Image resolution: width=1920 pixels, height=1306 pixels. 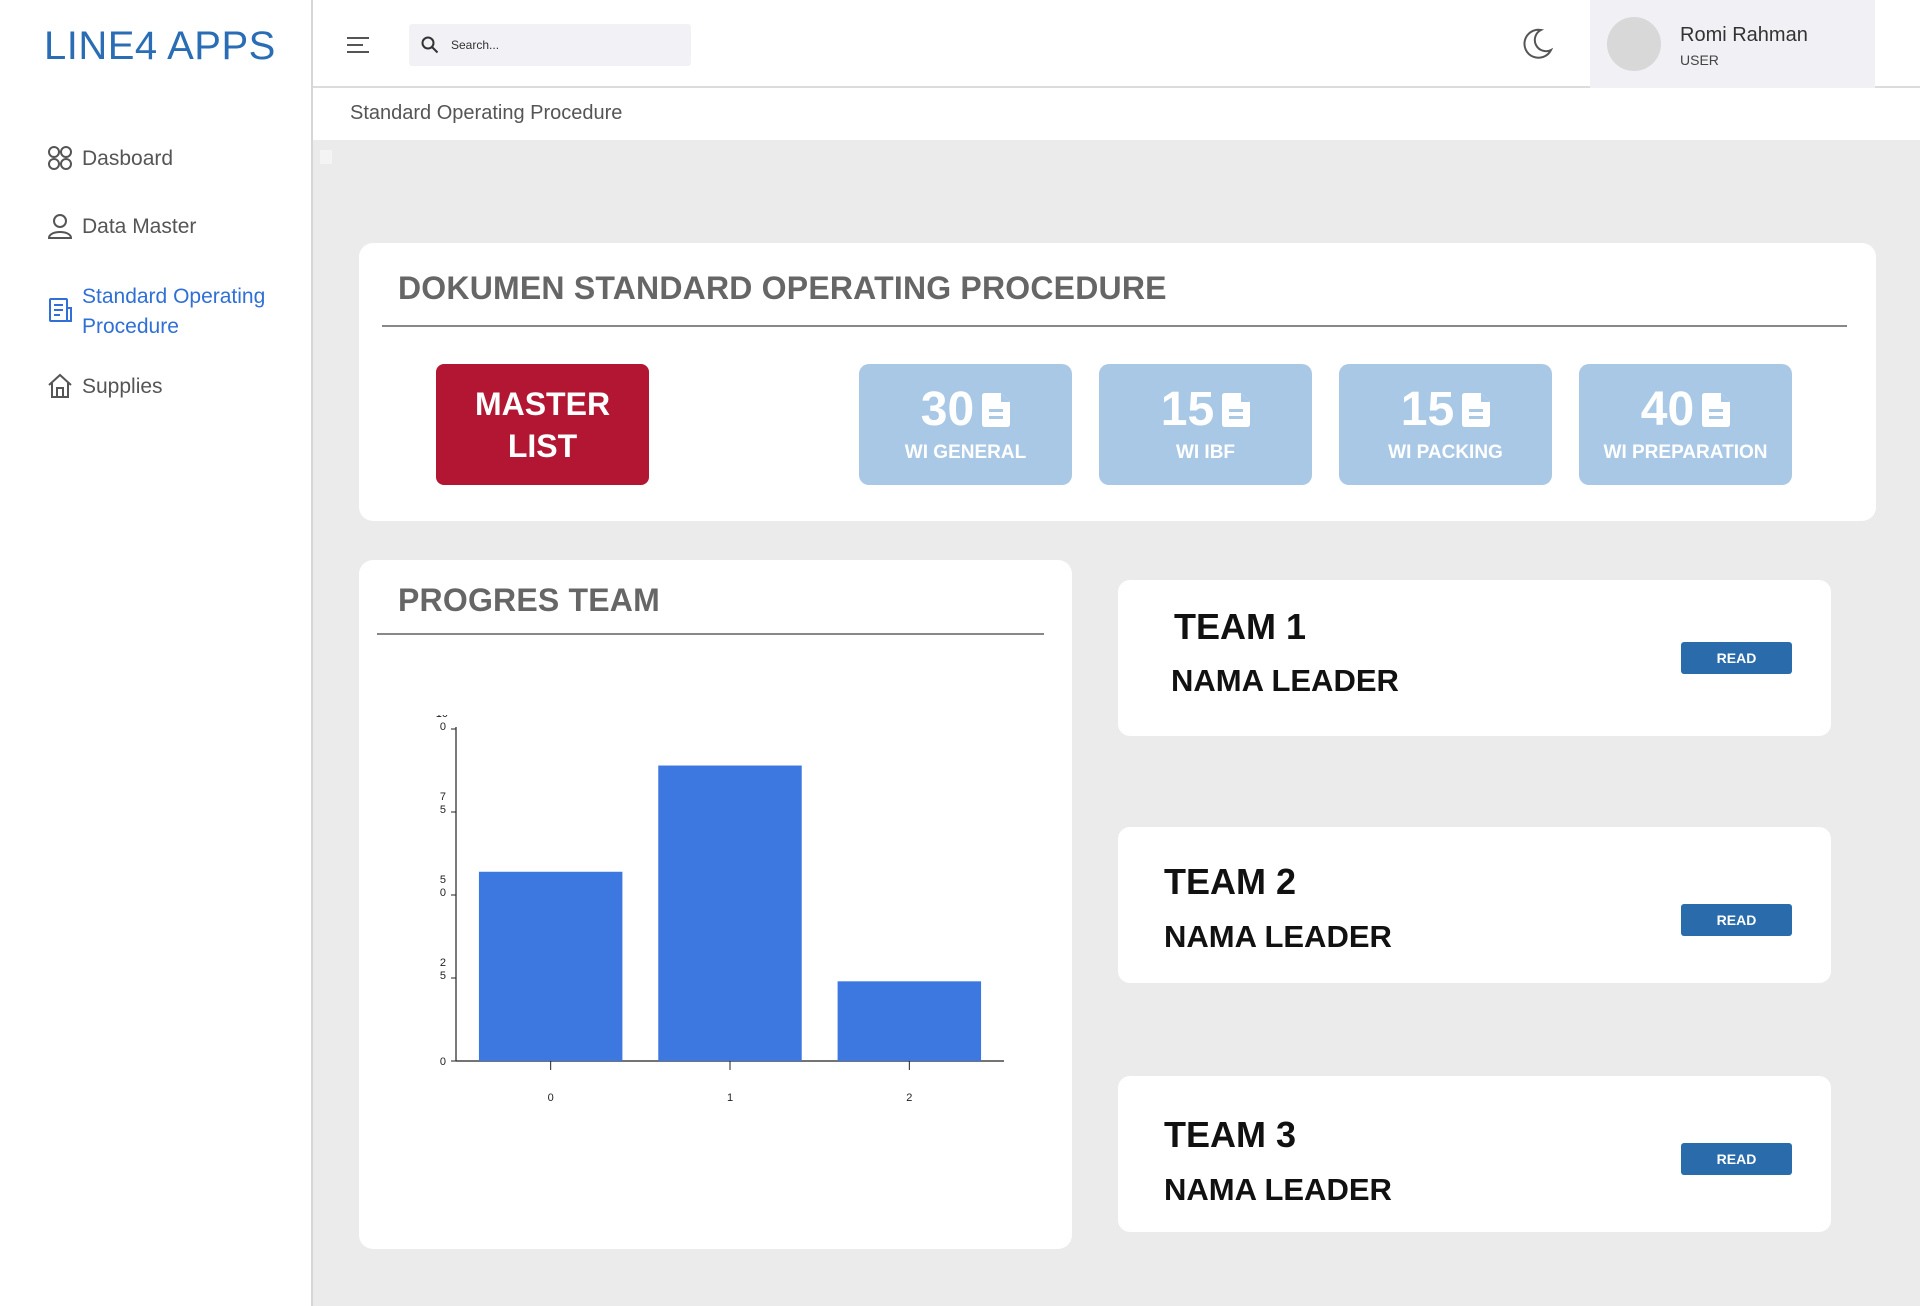 What do you see at coordinates (1230, 881) in the screenshot?
I see `team-title: TEAM 2` at bounding box center [1230, 881].